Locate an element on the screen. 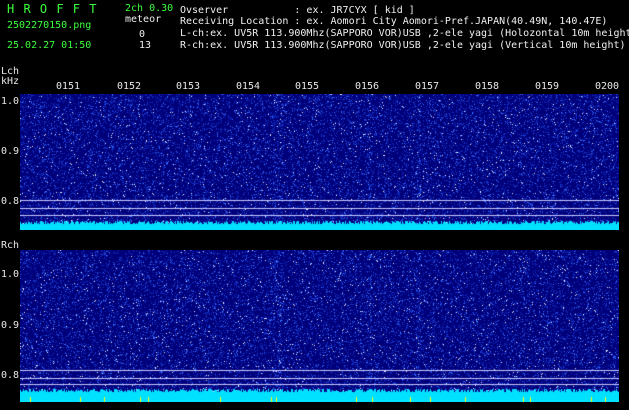 This screenshot has width=629, height=410. lch-ytick-0-9: 0.9 is located at coordinates (10, 151).